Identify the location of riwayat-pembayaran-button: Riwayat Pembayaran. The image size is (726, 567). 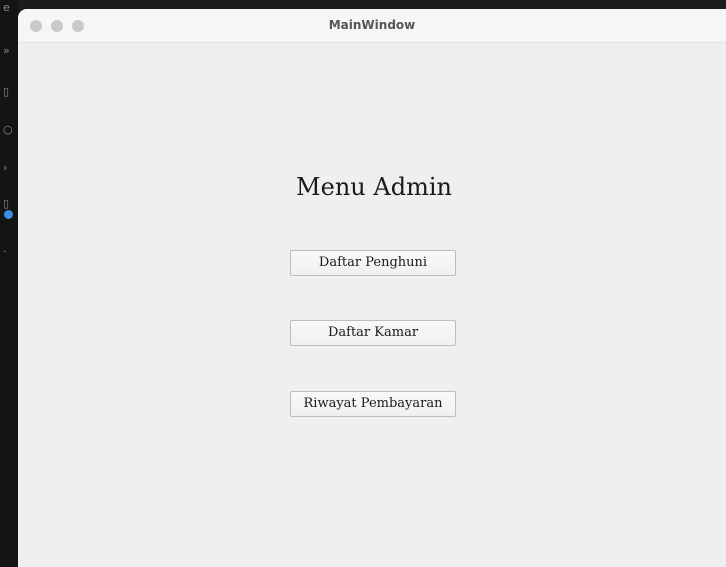
(373, 404).